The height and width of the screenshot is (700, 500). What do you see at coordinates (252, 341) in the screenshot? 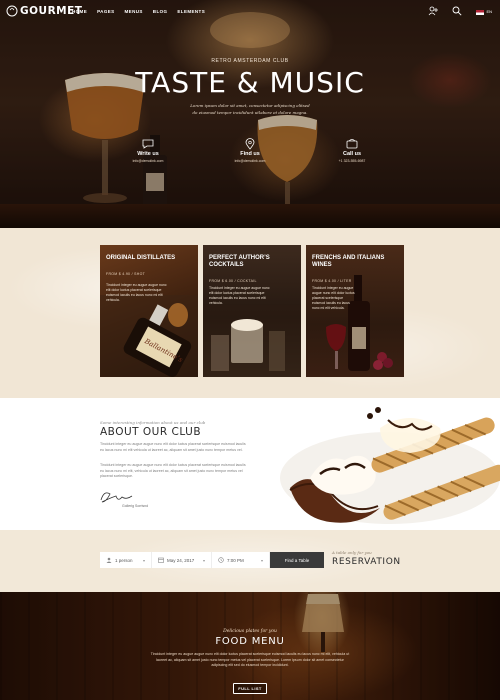
I see `cocktail-image` at bounding box center [252, 341].